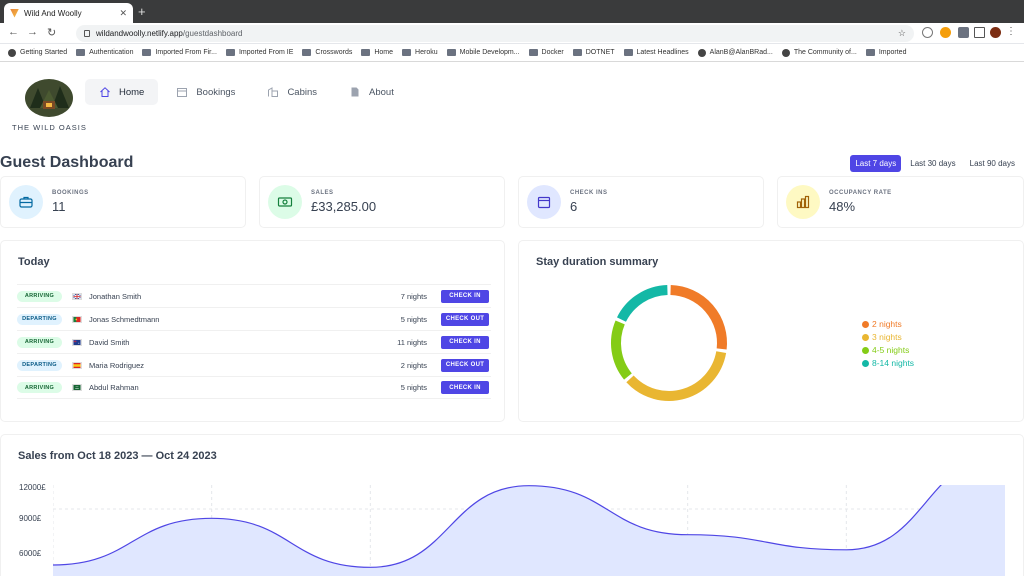  I want to click on date-filter: Last 7 days Last 30 days Last 90 days, so click(935, 163).